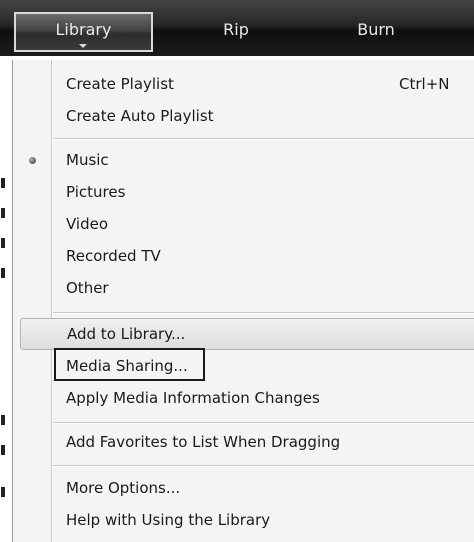 This screenshot has width=474, height=542. What do you see at coordinates (87, 160) in the screenshot?
I see `menu-item-label: Music` at bounding box center [87, 160].